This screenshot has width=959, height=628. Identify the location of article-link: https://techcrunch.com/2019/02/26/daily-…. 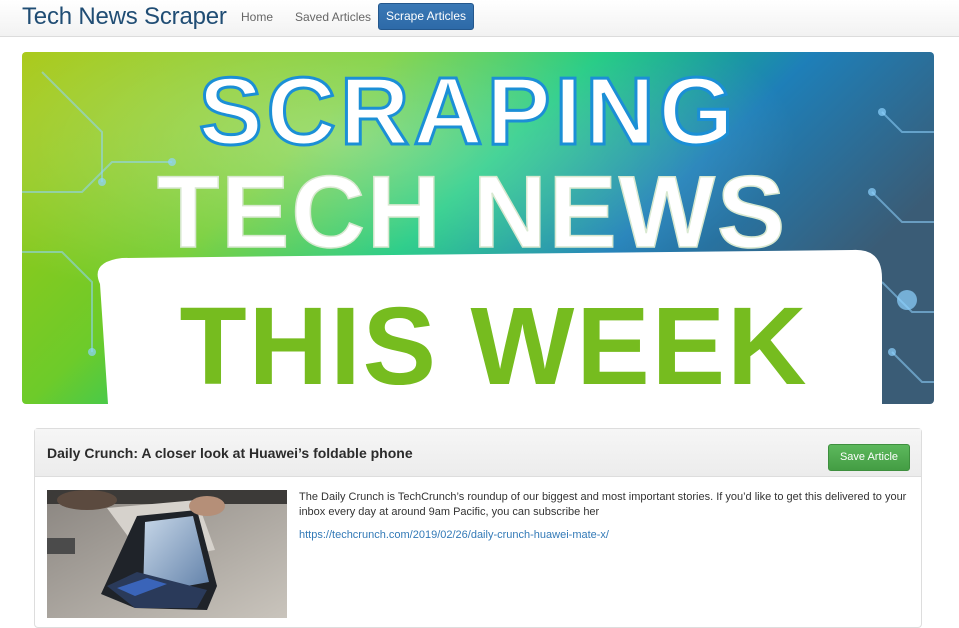
(454, 535).